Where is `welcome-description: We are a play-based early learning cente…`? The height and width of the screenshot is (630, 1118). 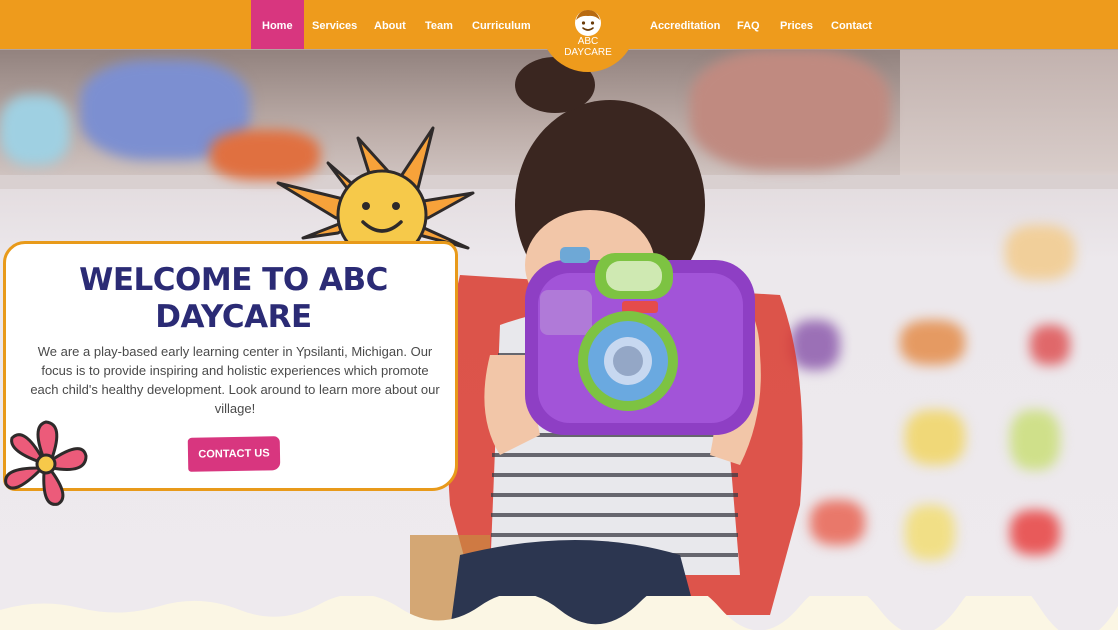 welcome-description: We are a play-based early learning cente… is located at coordinates (235, 380).